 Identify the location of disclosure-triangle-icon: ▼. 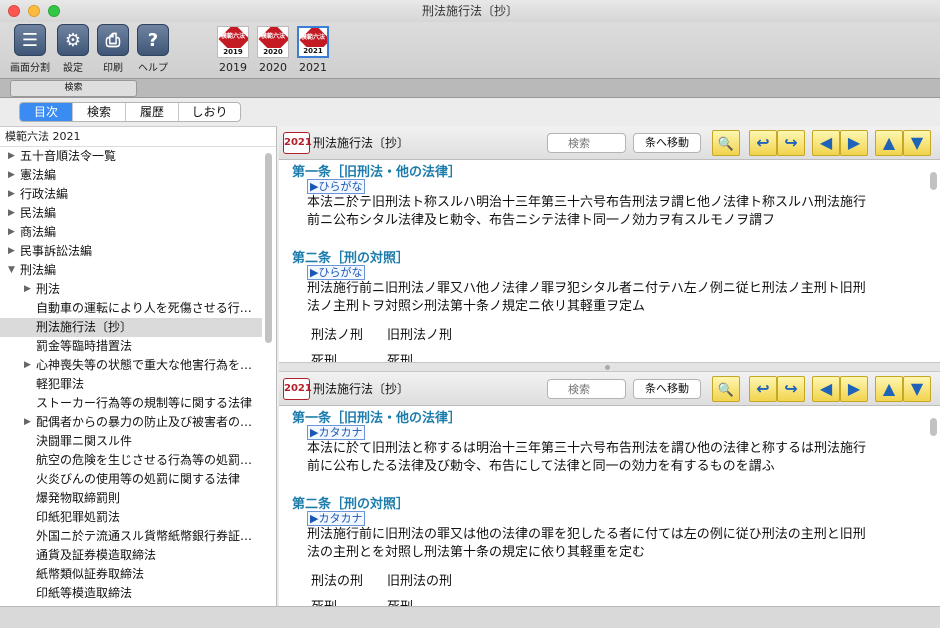
(11, 270).